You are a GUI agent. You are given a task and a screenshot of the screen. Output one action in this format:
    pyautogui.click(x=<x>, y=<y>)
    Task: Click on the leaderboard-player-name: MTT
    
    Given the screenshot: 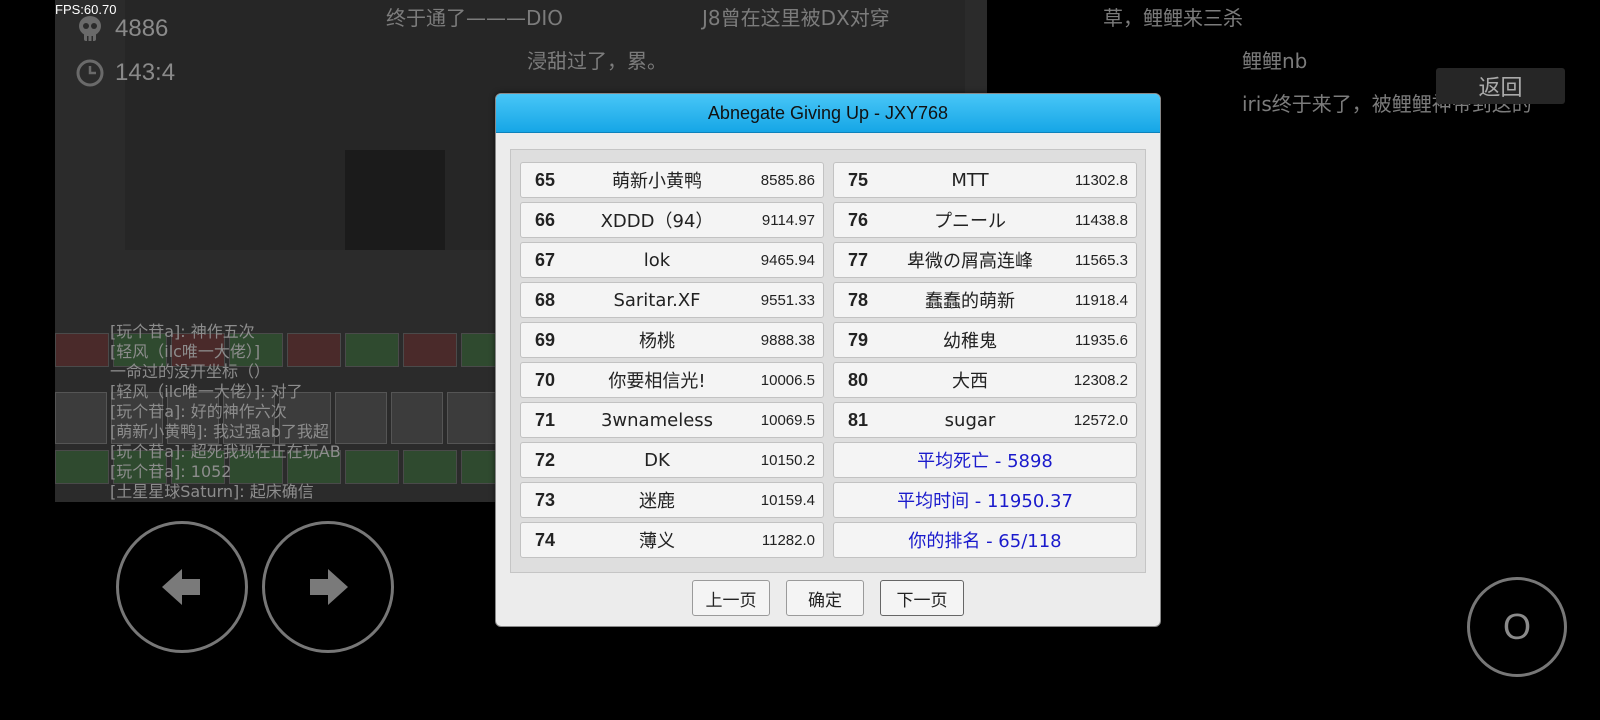 What is the action you would take?
    pyautogui.click(x=970, y=180)
    